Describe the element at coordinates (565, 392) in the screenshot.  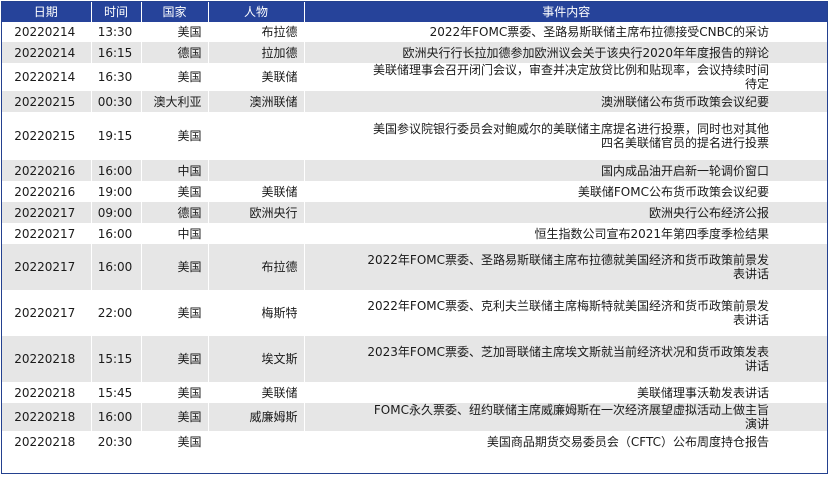
I see `cell-event: 美联储理事沃勒发表讲话` at that location.